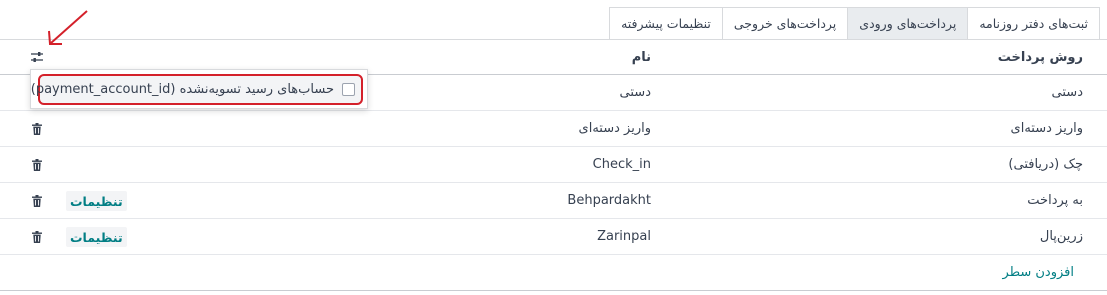 The image size is (1107, 295). Describe the element at coordinates (622, 164) in the screenshot. I see `cell-name: Check_in` at that location.